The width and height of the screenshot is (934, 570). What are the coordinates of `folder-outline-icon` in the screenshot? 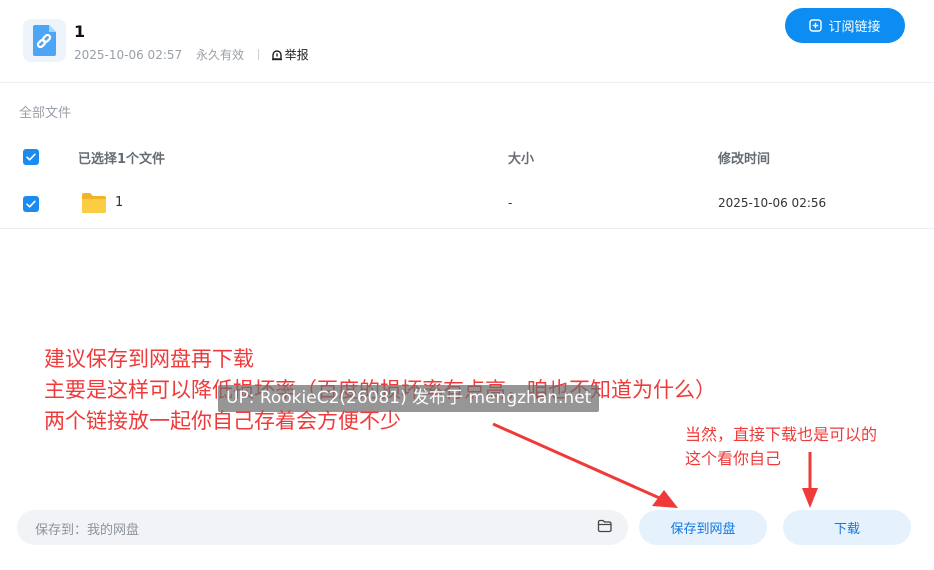 It's located at (604, 526).